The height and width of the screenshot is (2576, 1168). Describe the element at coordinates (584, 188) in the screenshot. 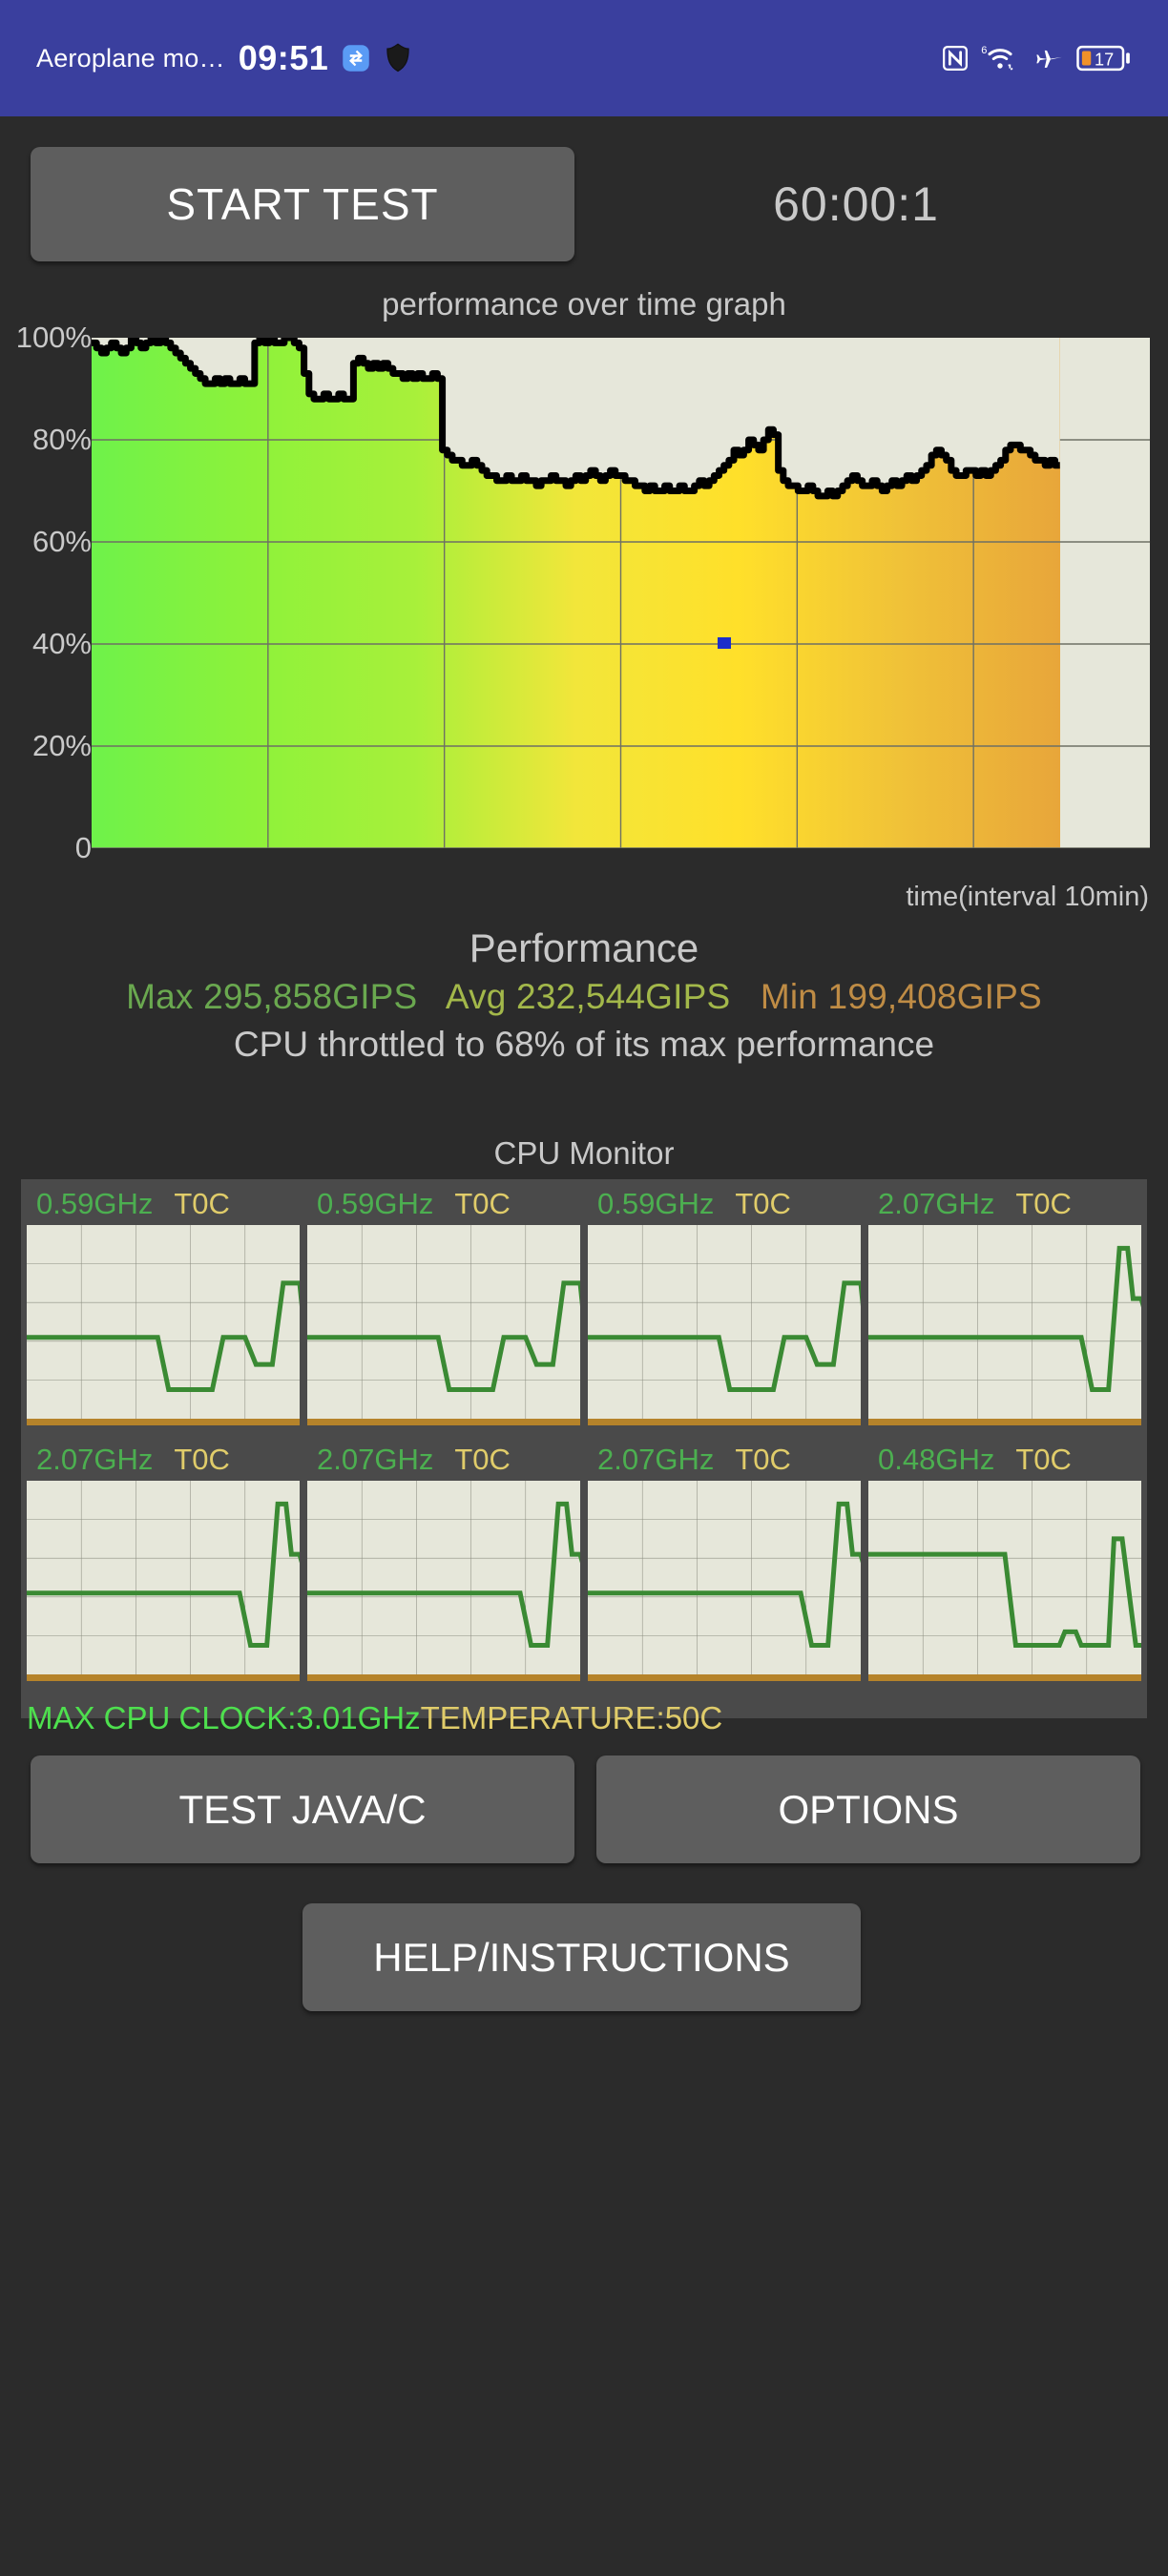

I see `top-controls: START TEST 60:00:1` at that location.